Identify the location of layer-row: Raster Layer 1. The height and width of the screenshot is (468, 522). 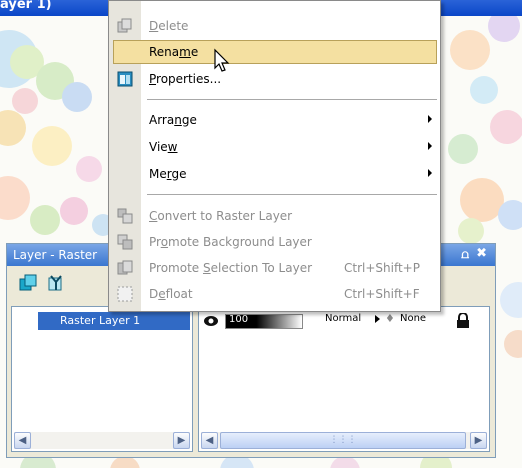
(114, 321).